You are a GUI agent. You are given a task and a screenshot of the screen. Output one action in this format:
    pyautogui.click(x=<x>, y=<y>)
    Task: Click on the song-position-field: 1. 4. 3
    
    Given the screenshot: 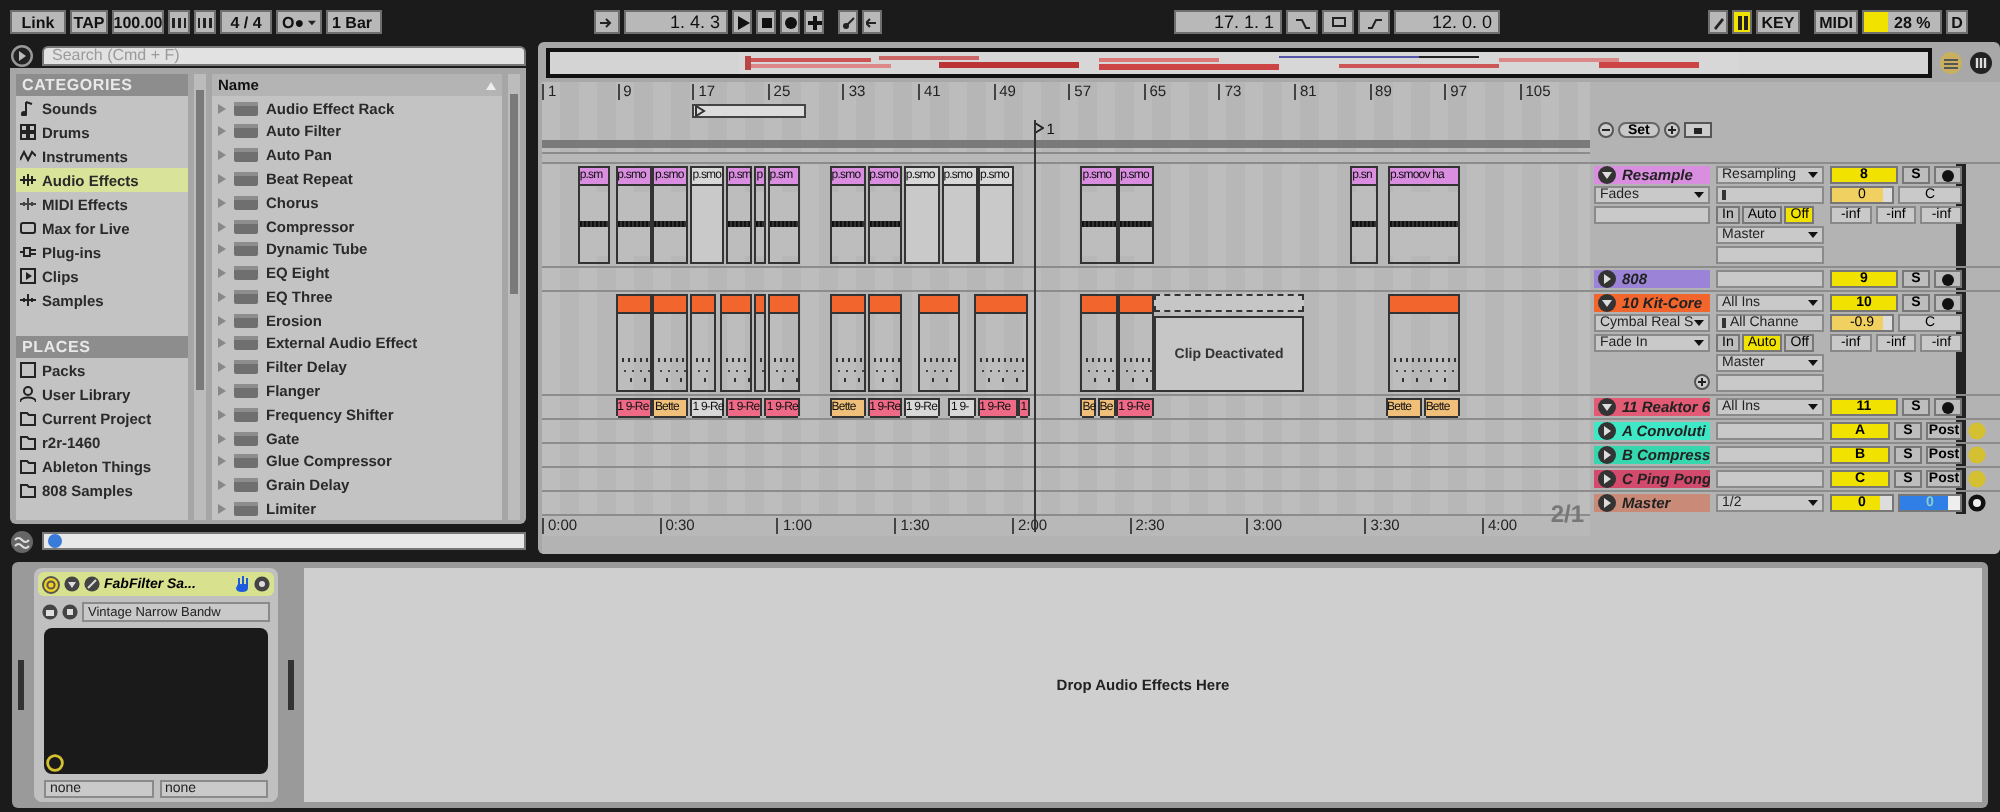 What is the action you would take?
    pyautogui.click(x=676, y=22)
    